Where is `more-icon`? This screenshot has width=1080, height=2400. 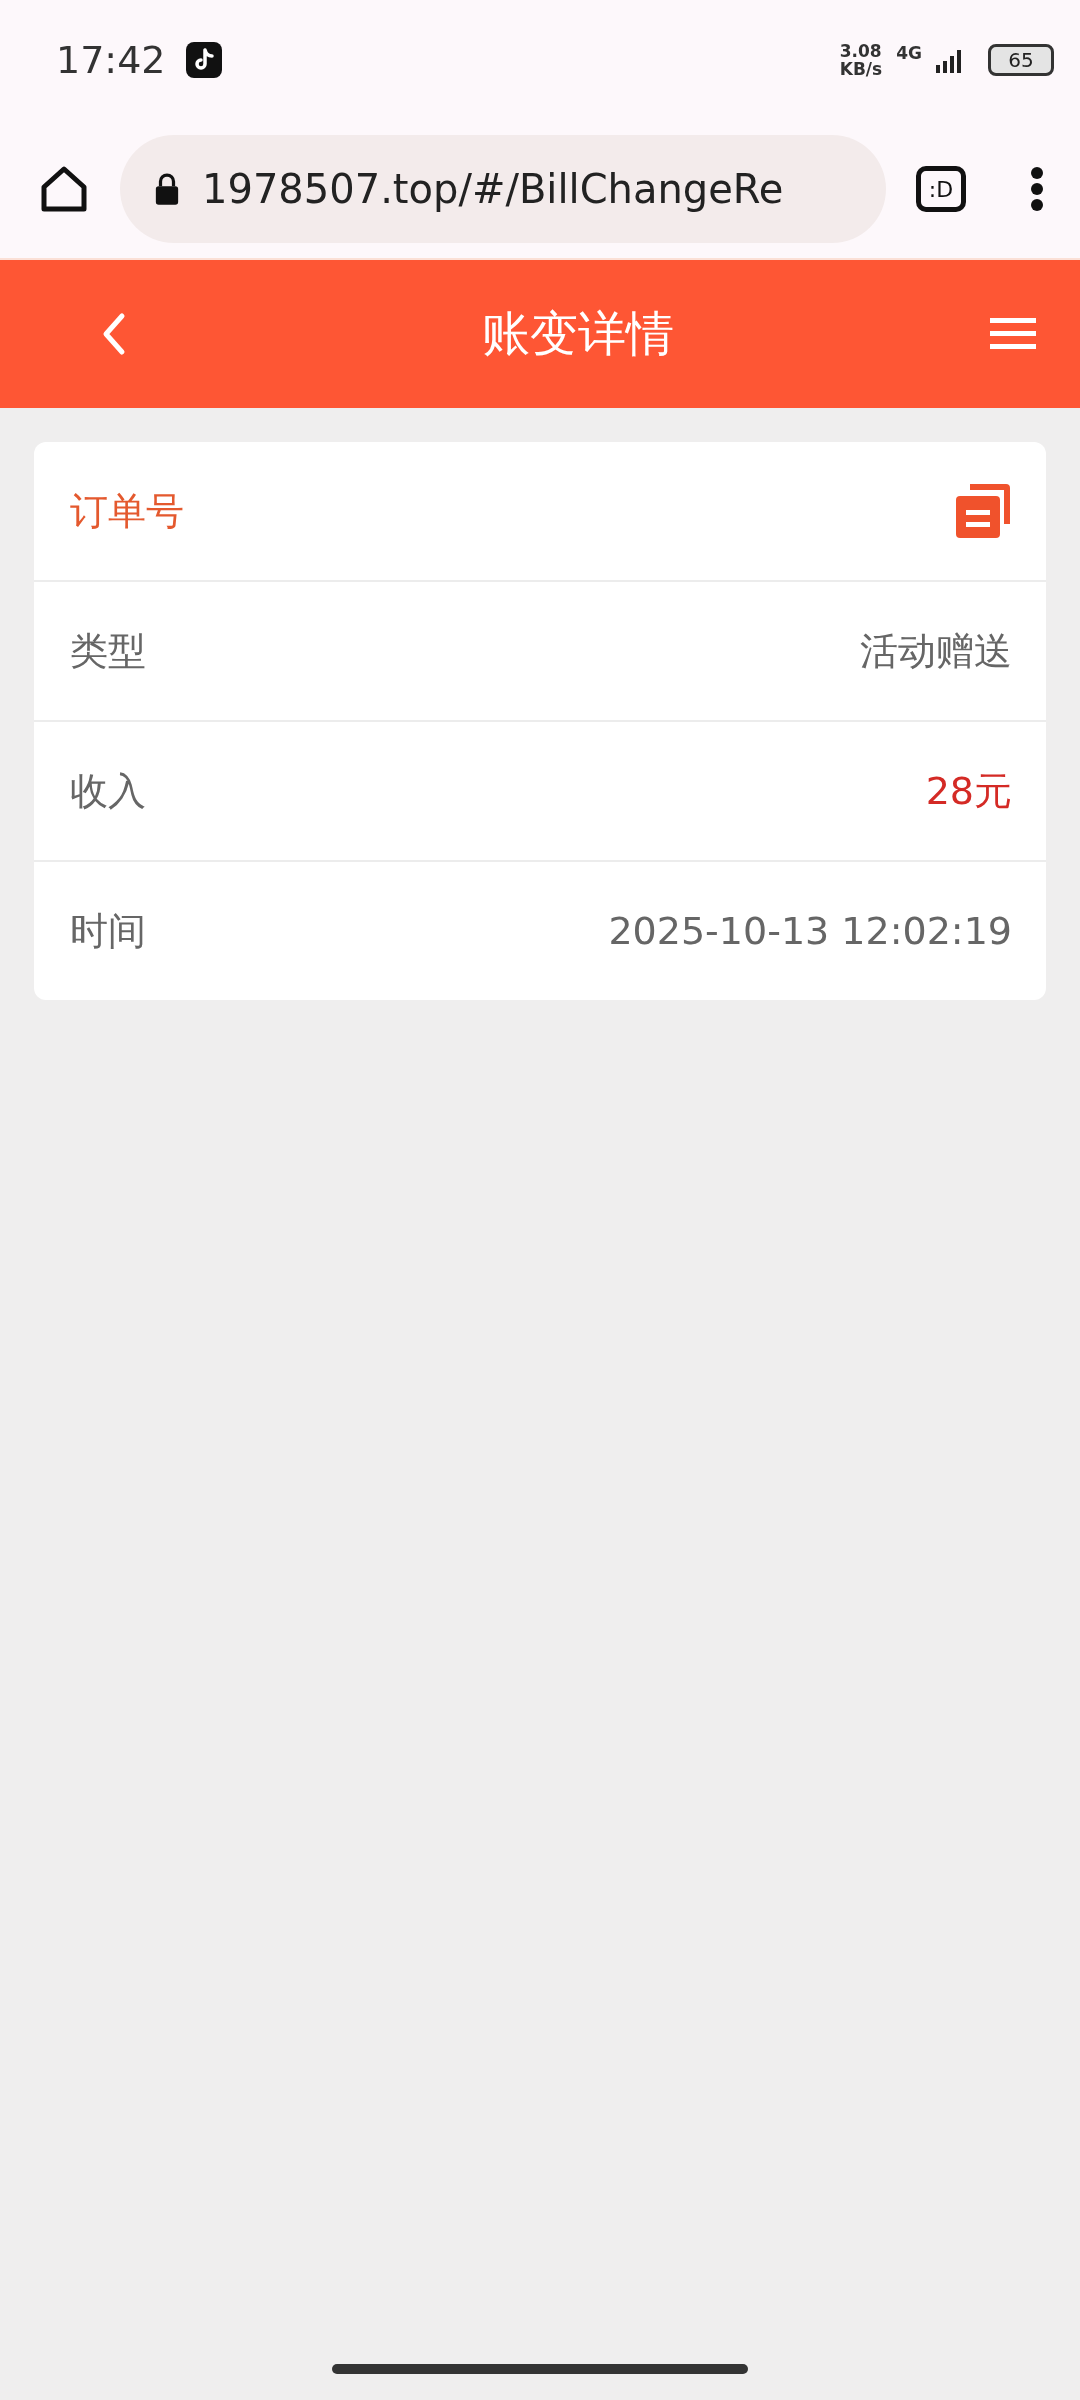 more-icon is located at coordinates (1037, 189).